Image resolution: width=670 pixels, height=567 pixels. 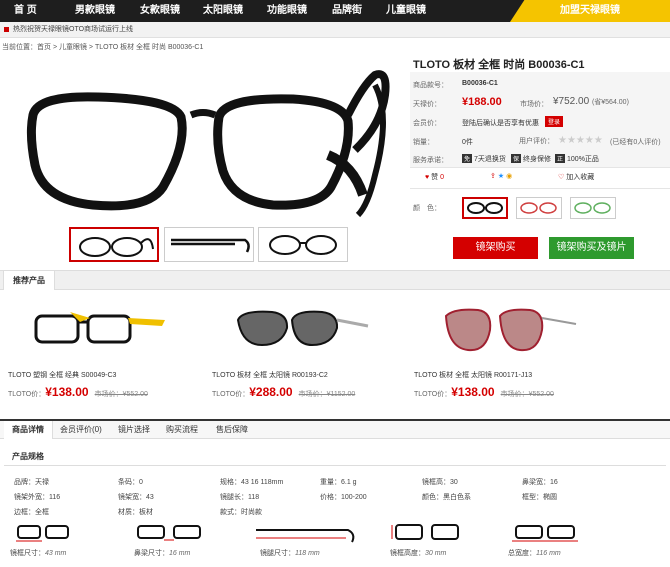 I want to click on color-red, so click(x=539, y=208).